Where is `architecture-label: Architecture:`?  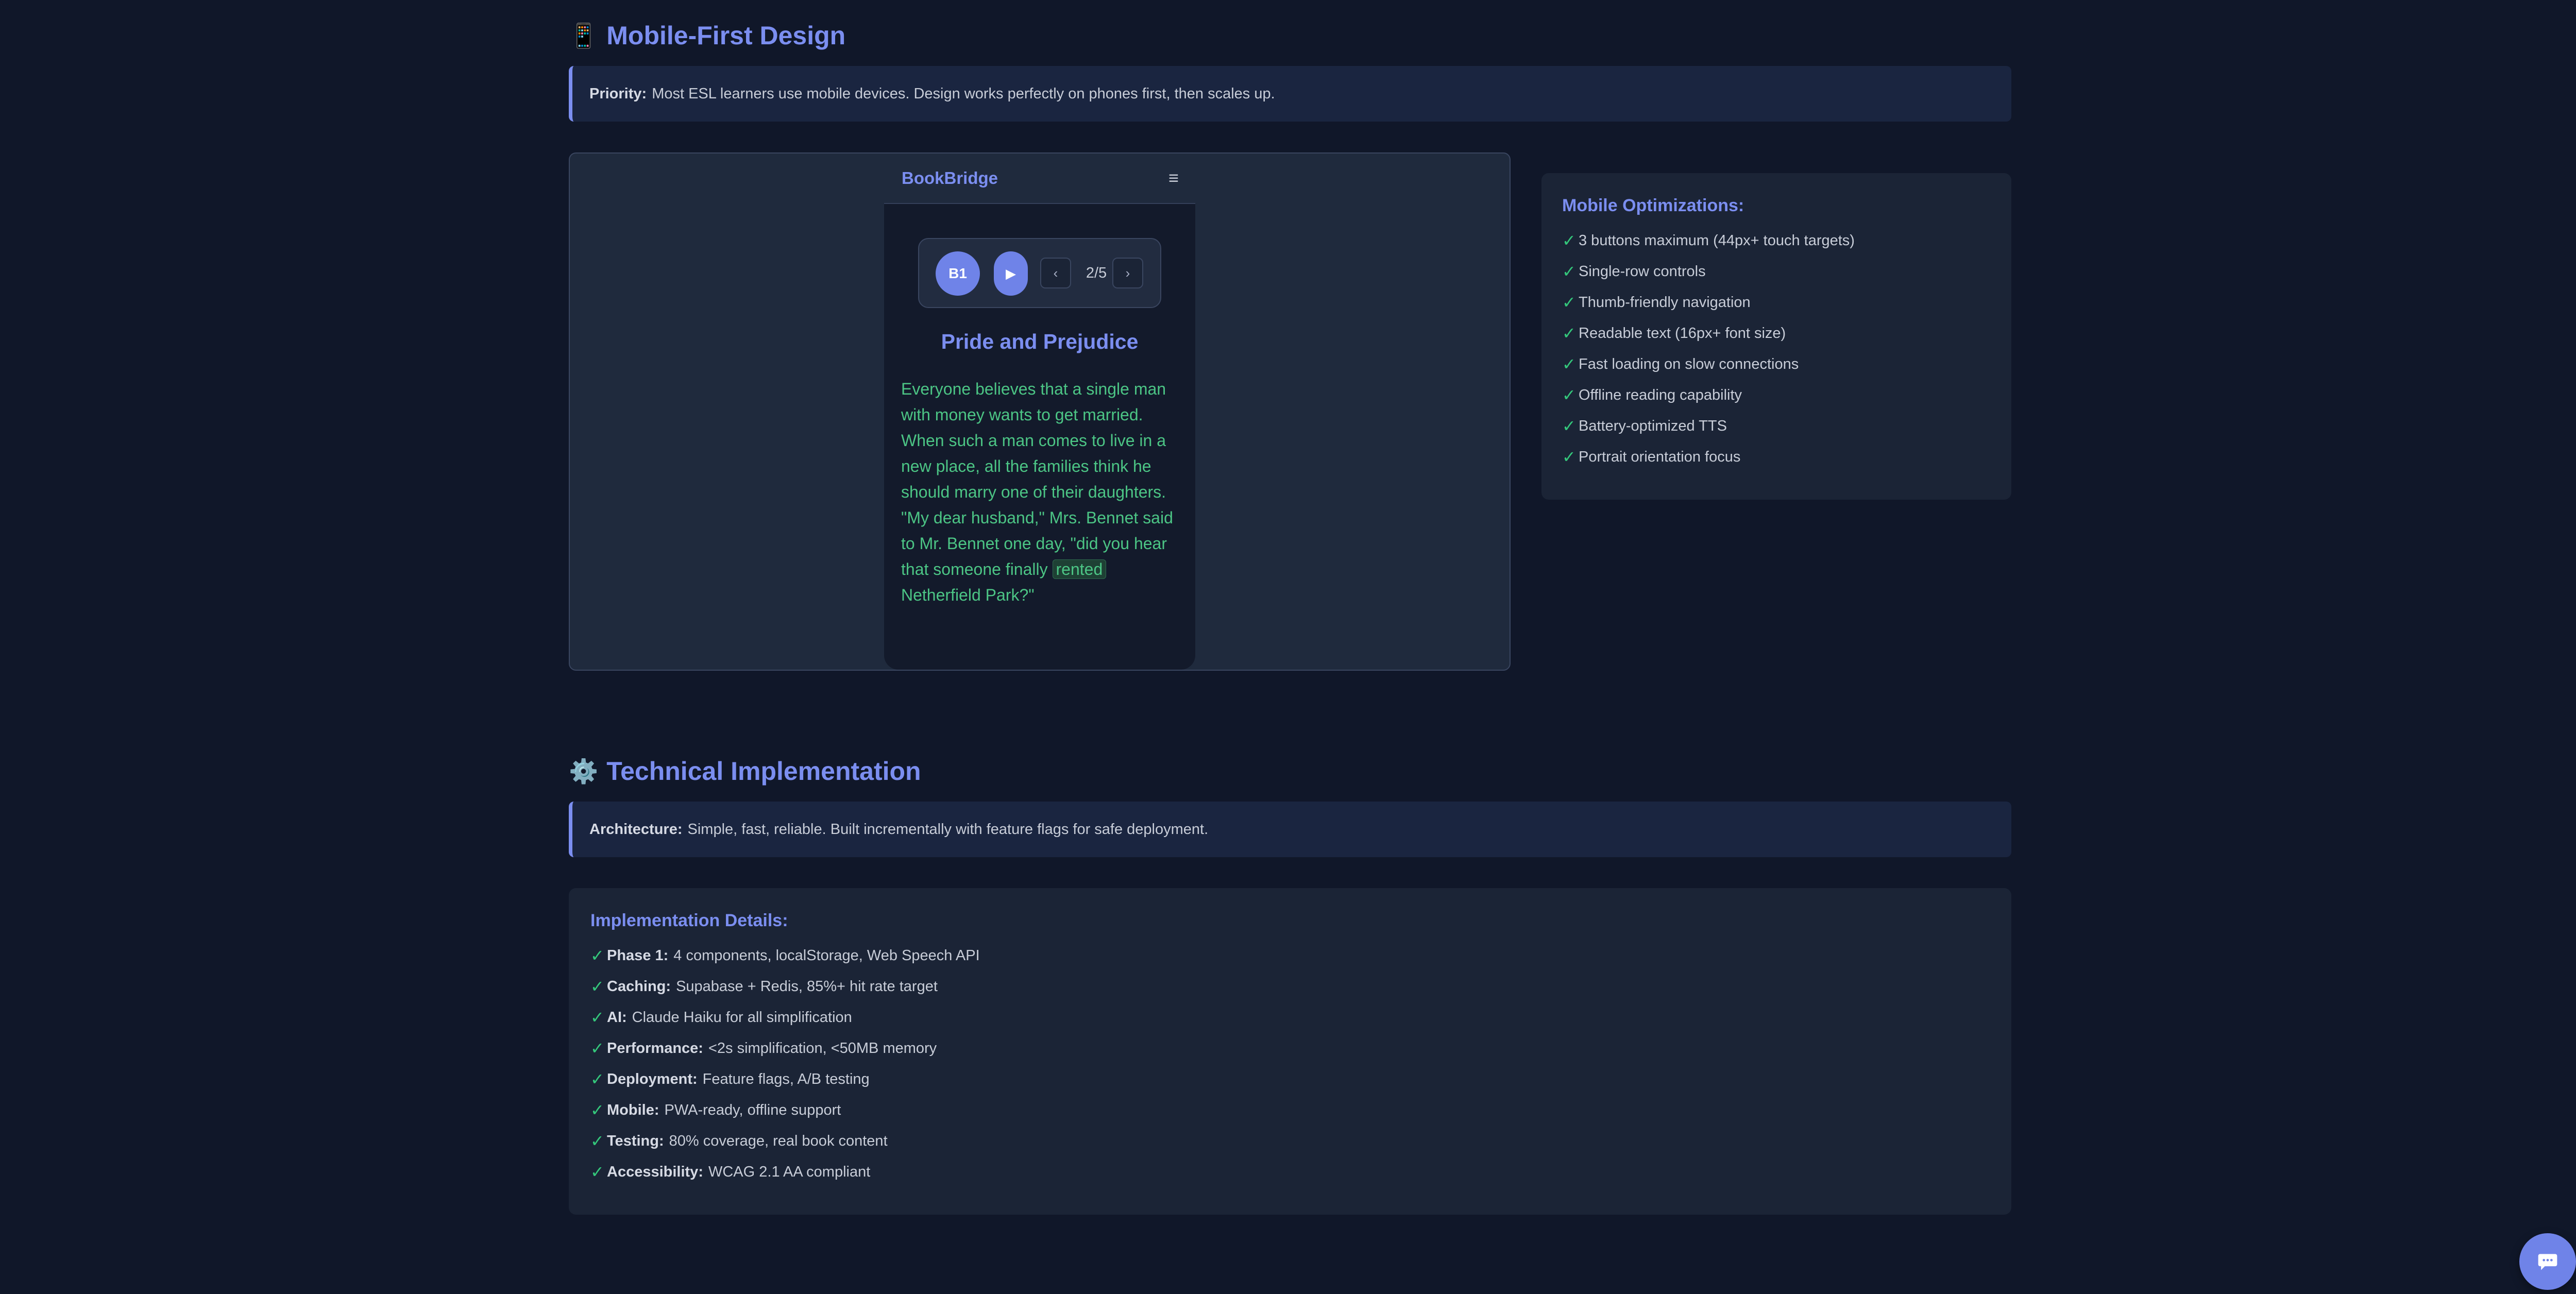 architecture-label: Architecture: is located at coordinates (636, 829).